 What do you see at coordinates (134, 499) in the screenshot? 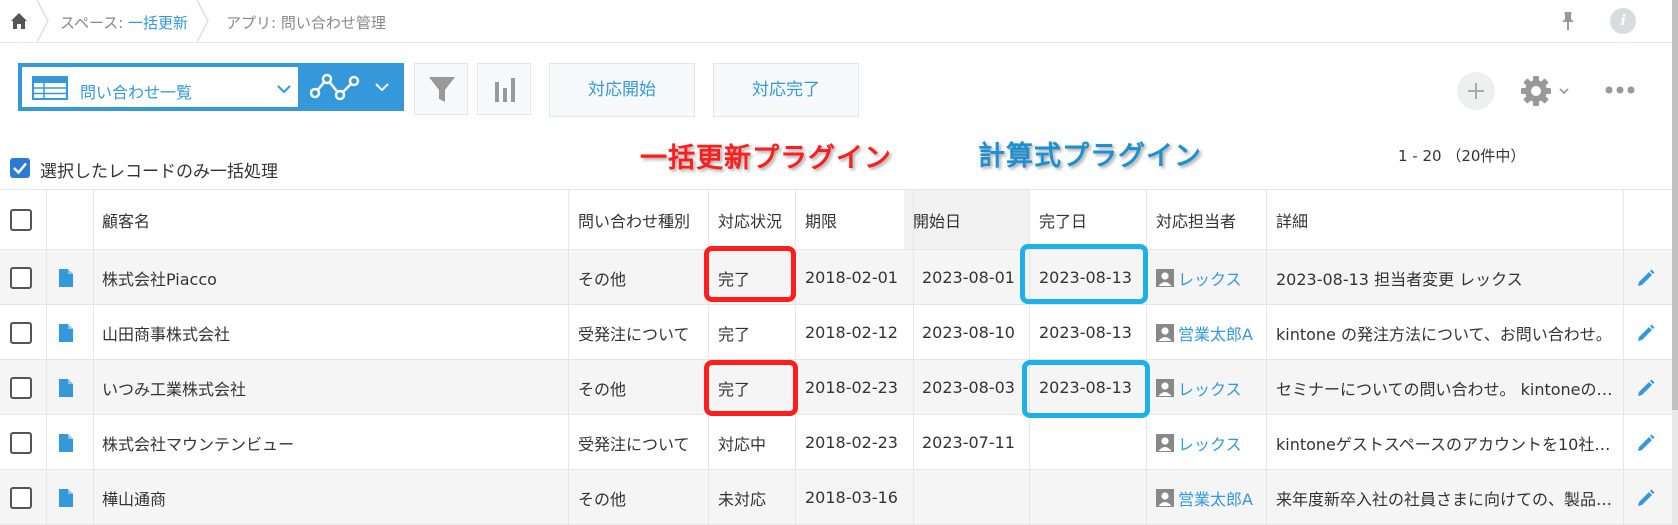
I see `cell-customer: 樺山通商` at bounding box center [134, 499].